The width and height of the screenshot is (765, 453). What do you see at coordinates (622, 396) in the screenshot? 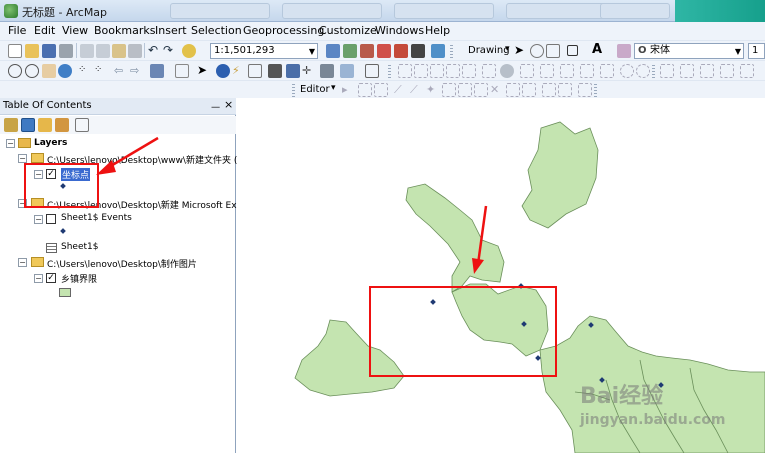
I see `watermark-brand: Bai经验` at bounding box center [622, 396].